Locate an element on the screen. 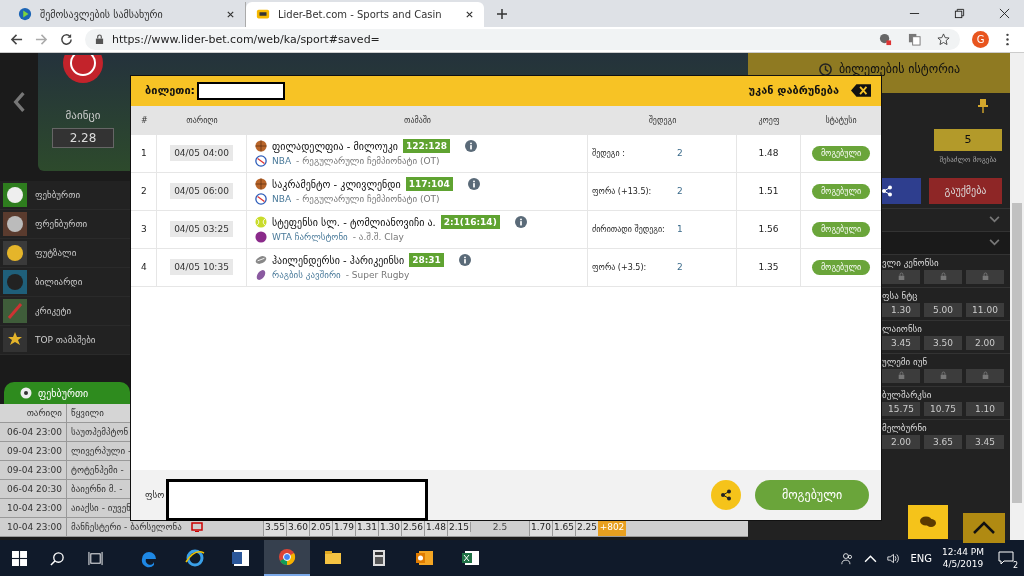 This screenshot has width=1024, height=576. volume-icon is located at coordinates (894, 558).